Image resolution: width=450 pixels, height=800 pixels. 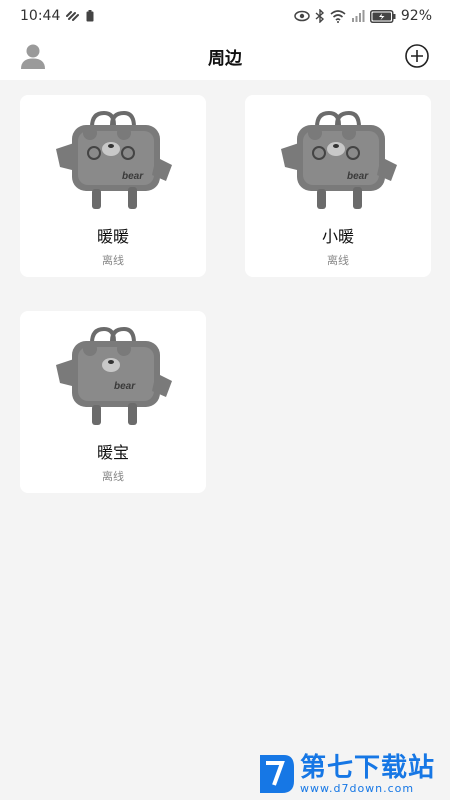 I want to click on device-name: 暖暖, so click(x=112, y=236).